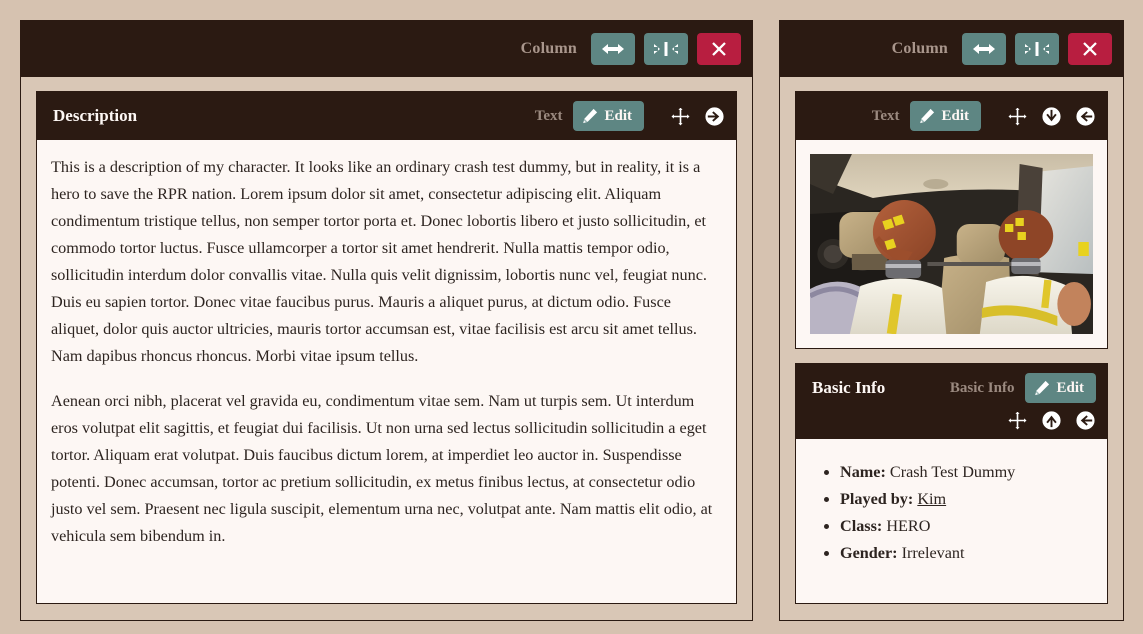  Describe the element at coordinates (919, 48) in the screenshot. I see `column-right-label: Column` at that location.